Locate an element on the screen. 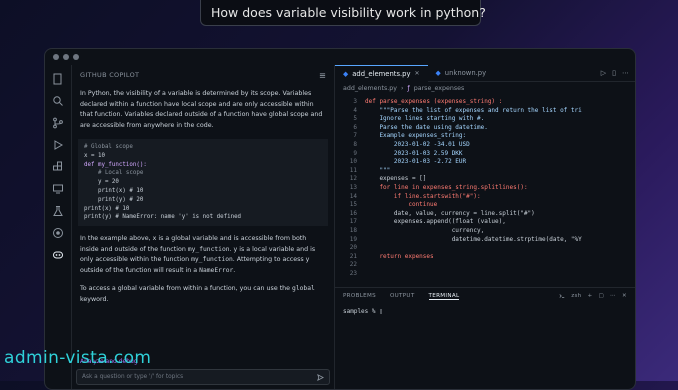 Image resolution: width=678 pixels, height=390 pixels. watermark-logo: admin-vista.com is located at coordinates (78, 358).